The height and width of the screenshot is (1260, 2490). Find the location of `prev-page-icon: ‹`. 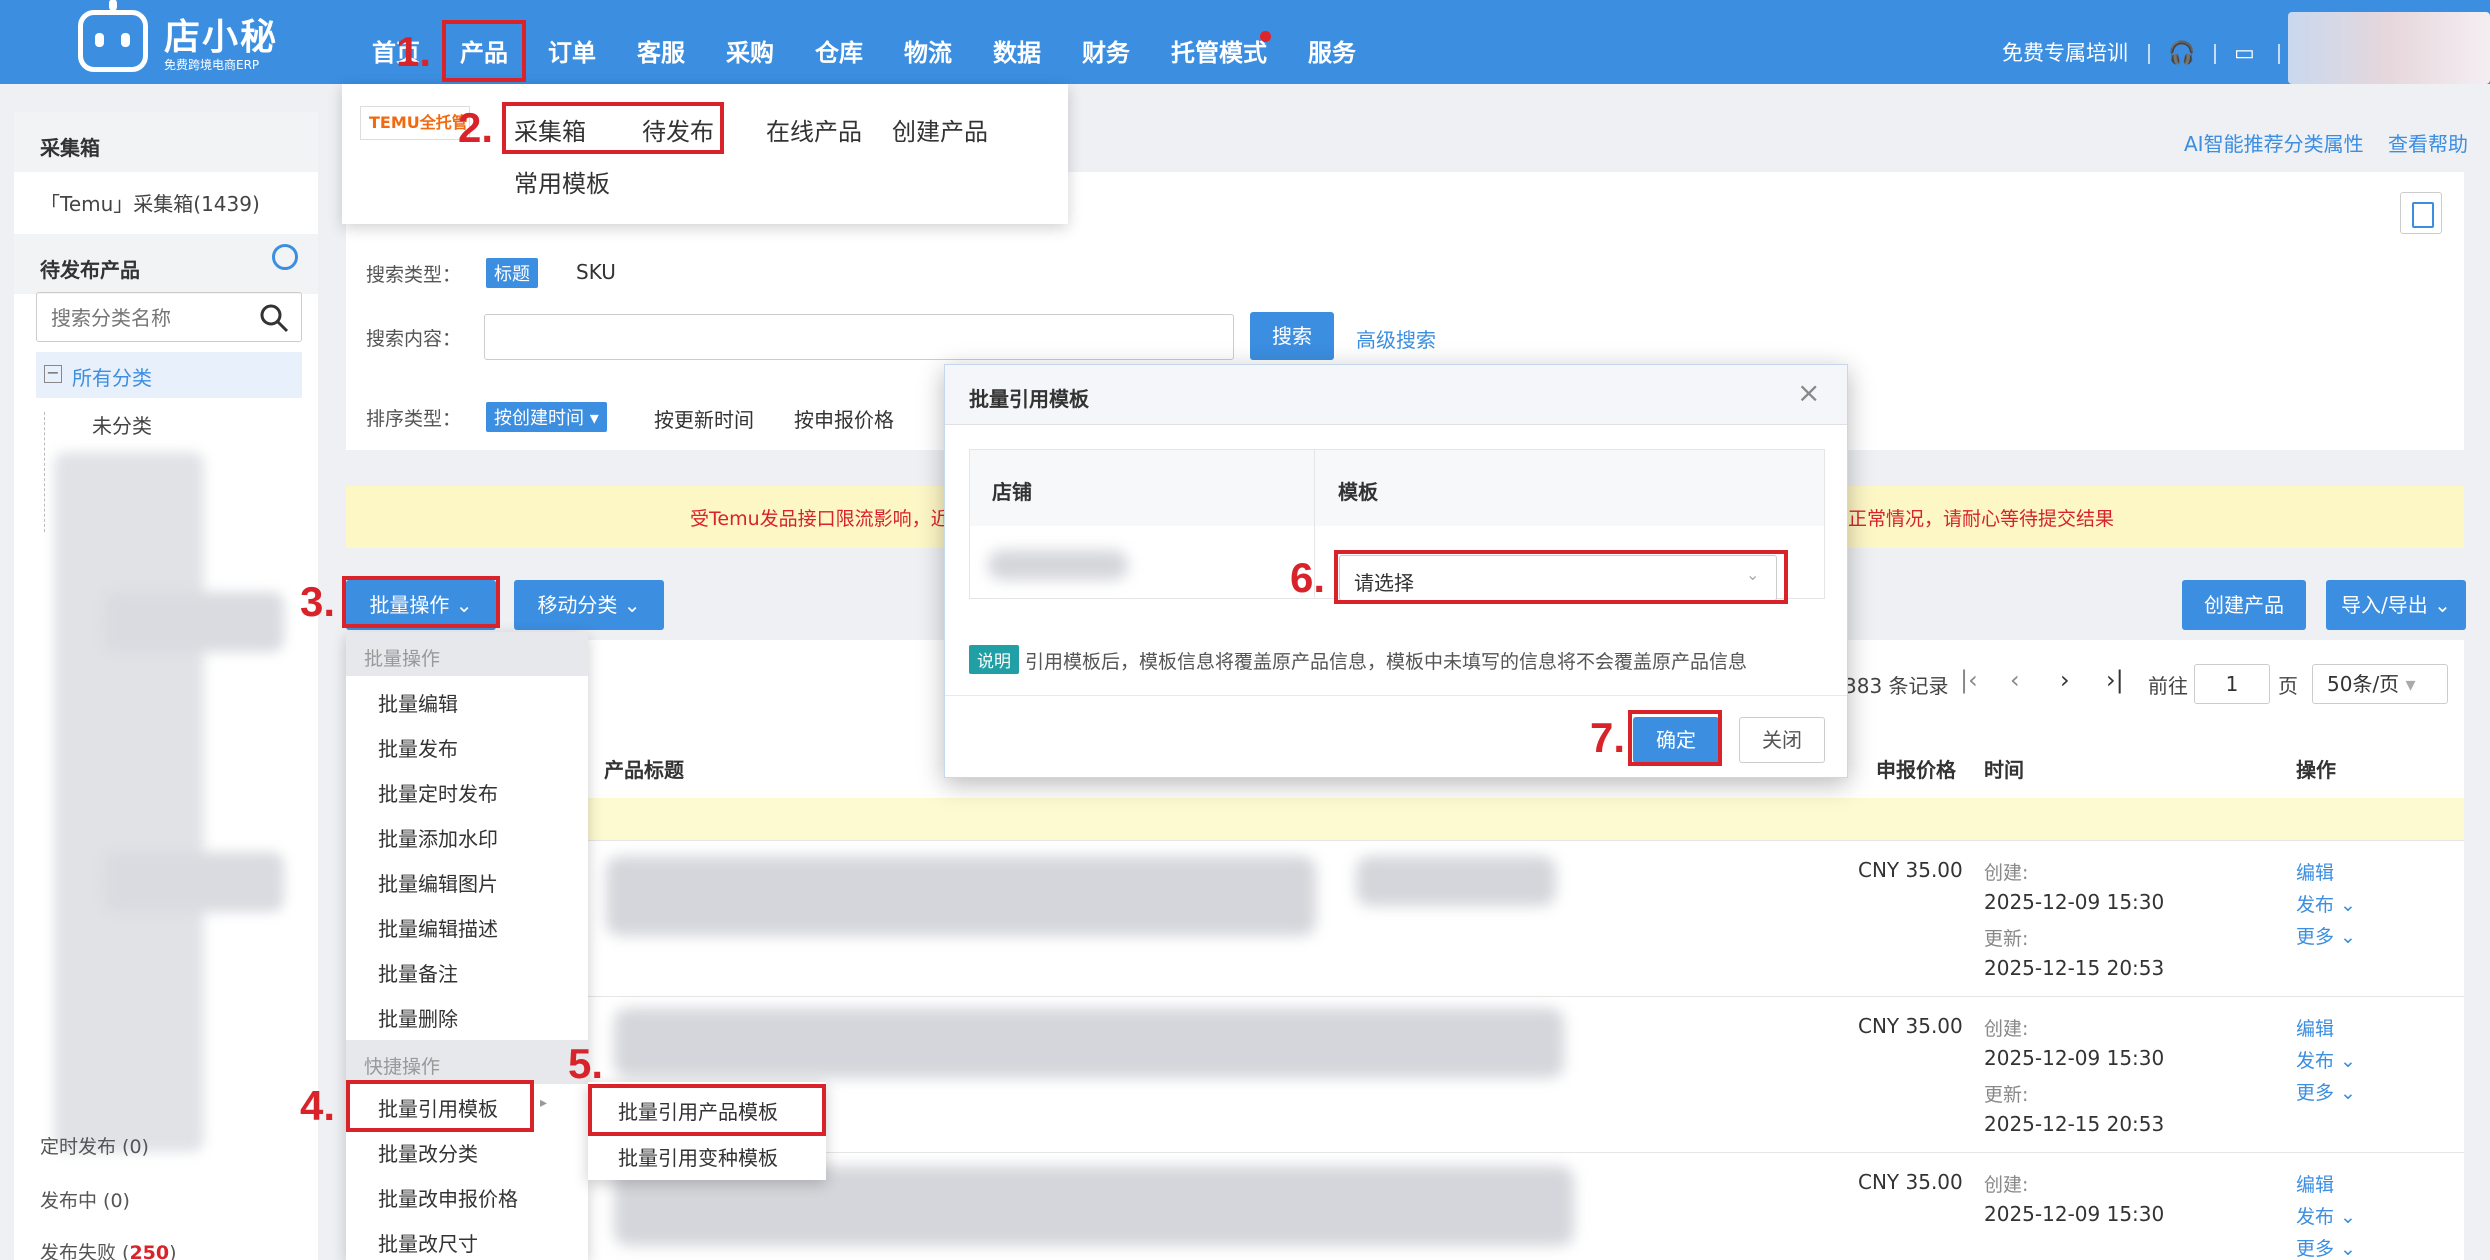

prev-page-icon: ‹ is located at coordinates (2015, 680).